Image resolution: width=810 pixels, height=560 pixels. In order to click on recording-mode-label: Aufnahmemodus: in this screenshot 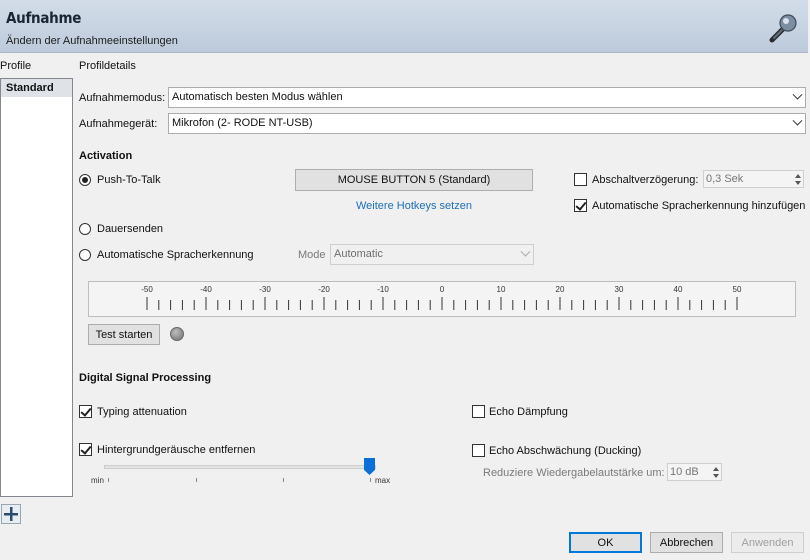, I will do `click(122, 98)`.